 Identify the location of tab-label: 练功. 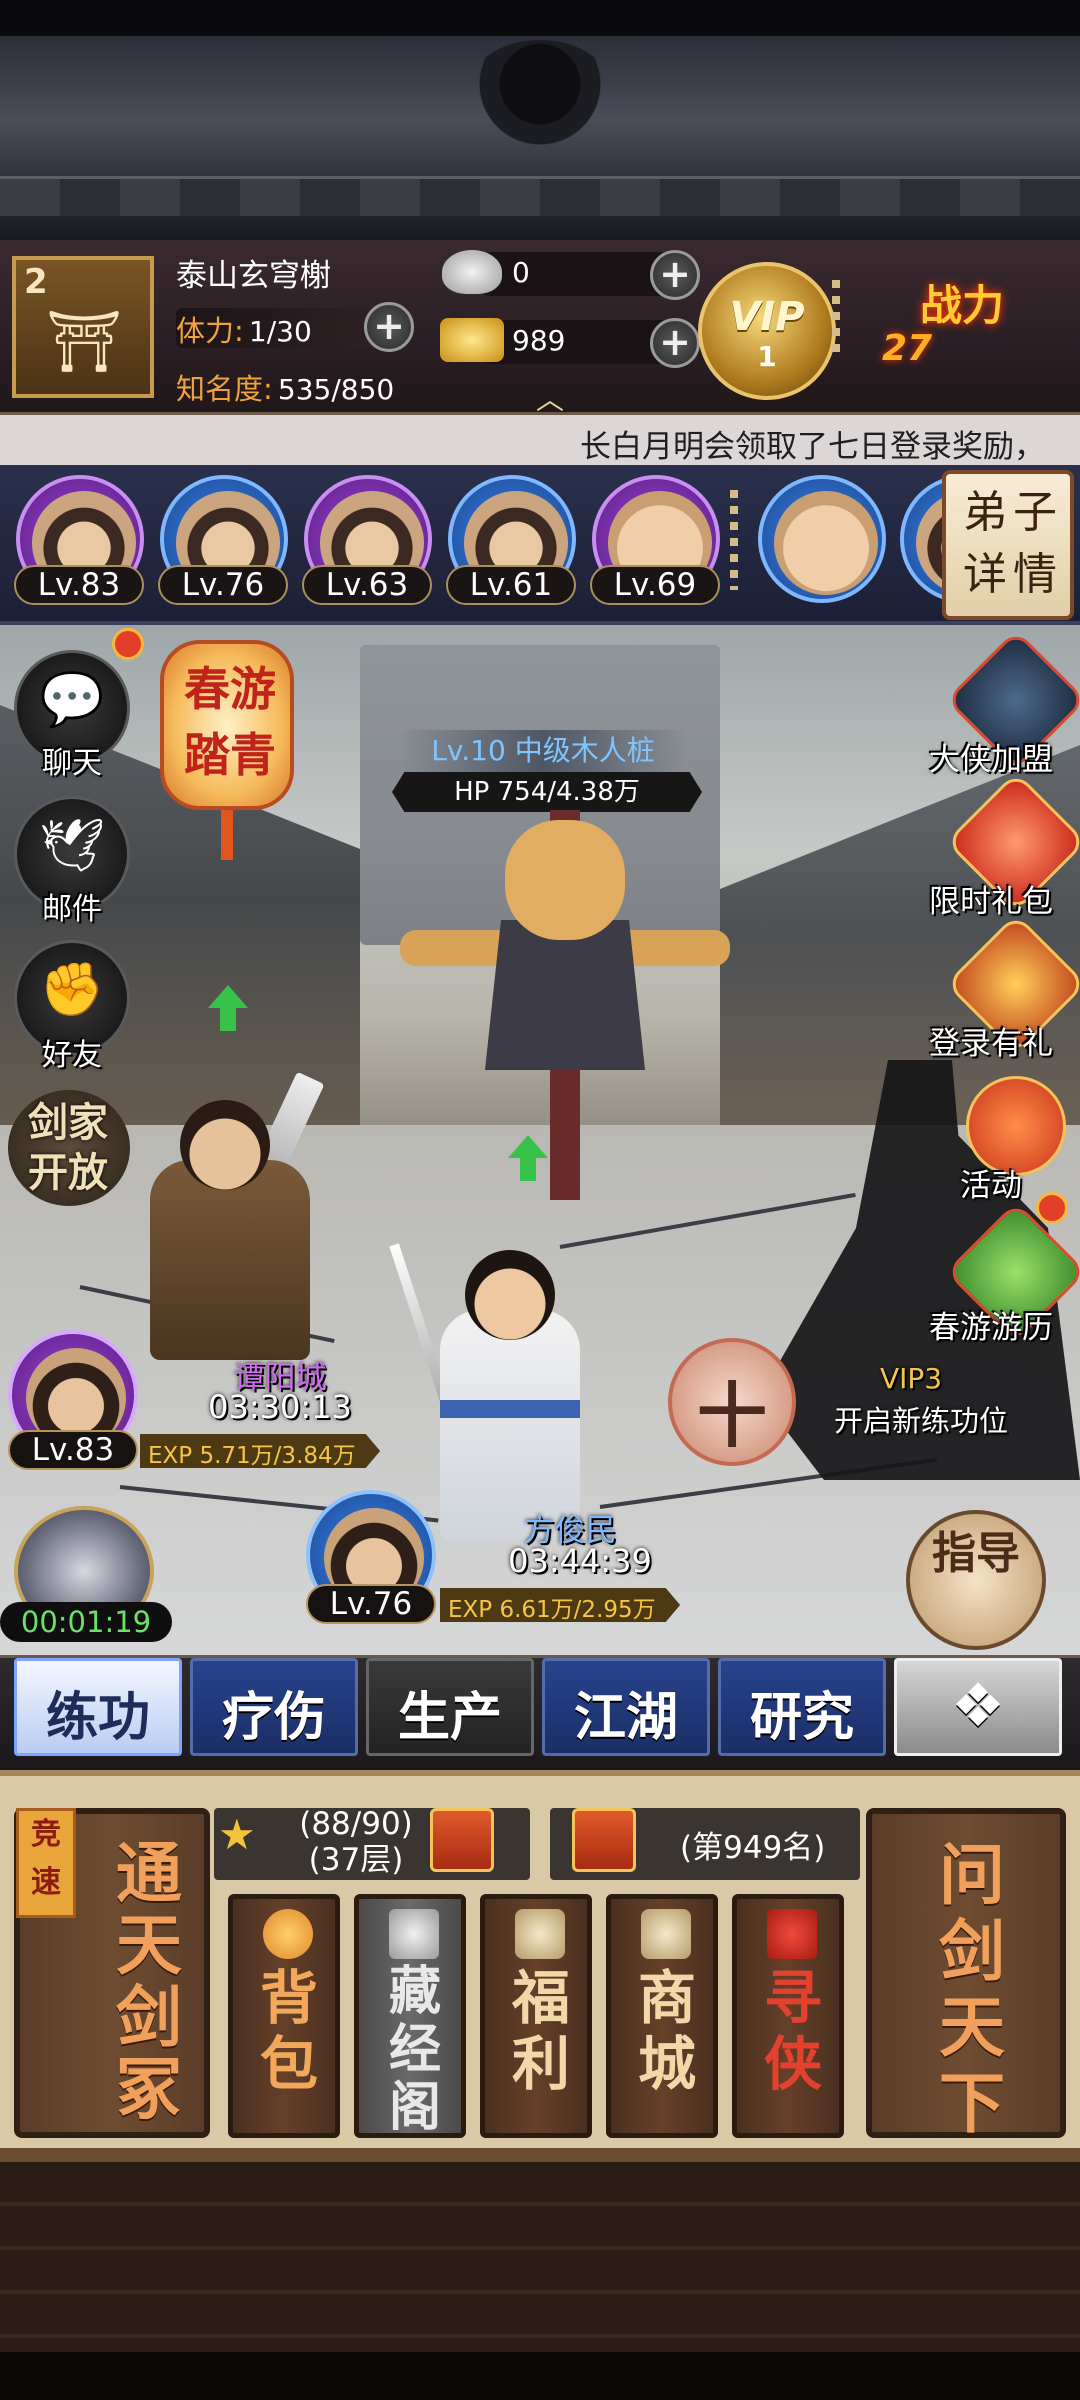
(97, 1718).